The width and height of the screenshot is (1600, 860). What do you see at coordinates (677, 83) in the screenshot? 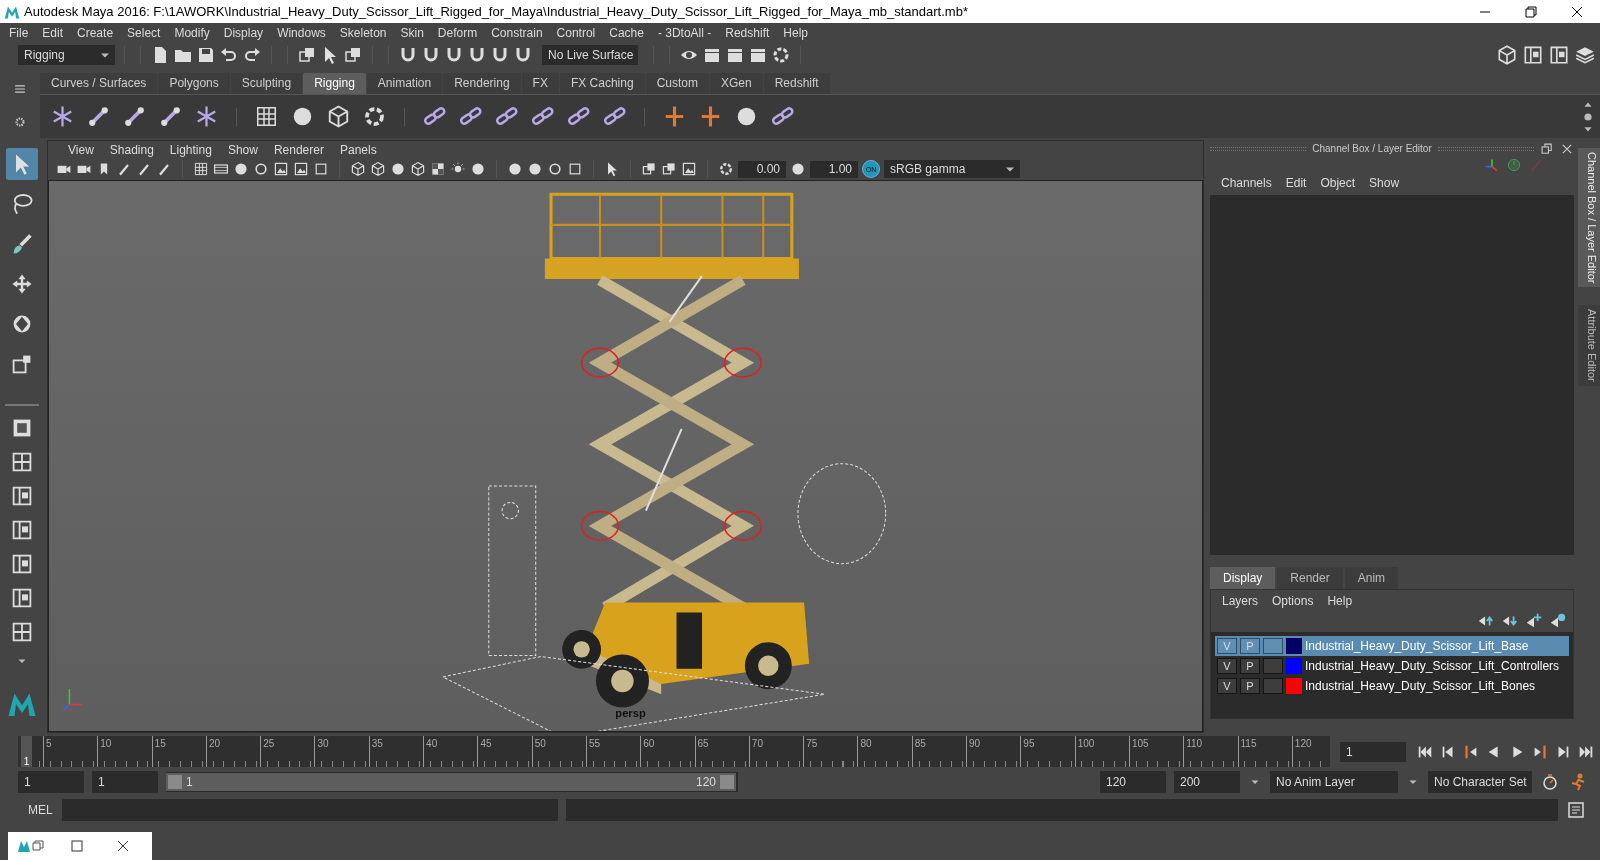
I see `shelf-tab: Custom` at bounding box center [677, 83].